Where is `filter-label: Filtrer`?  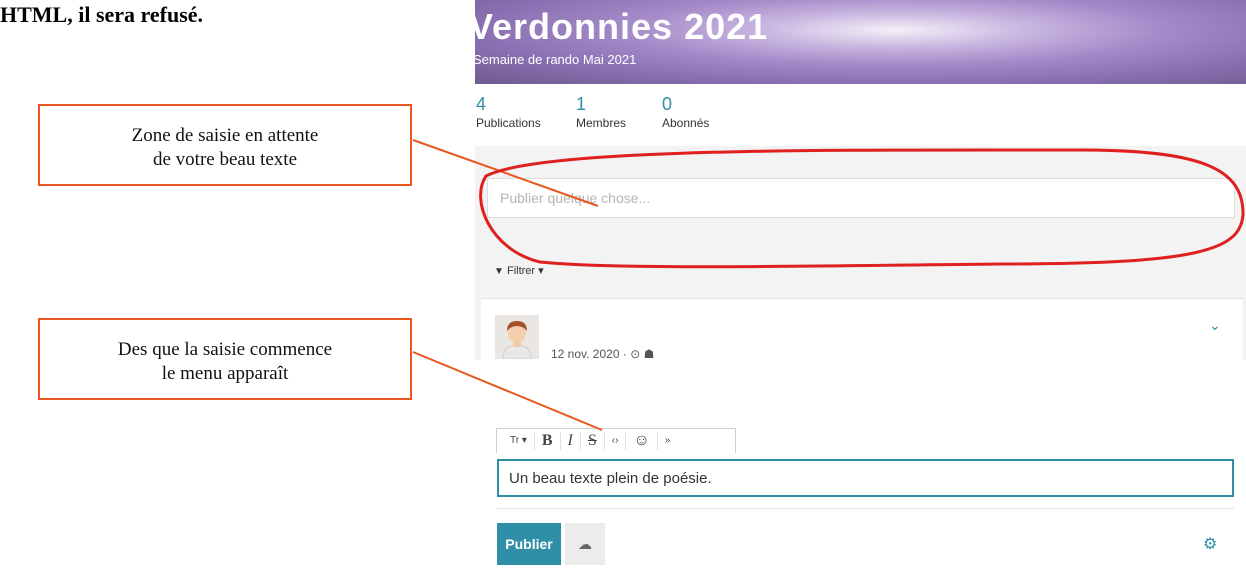
filter-label: Filtrer is located at coordinates (521, 271).